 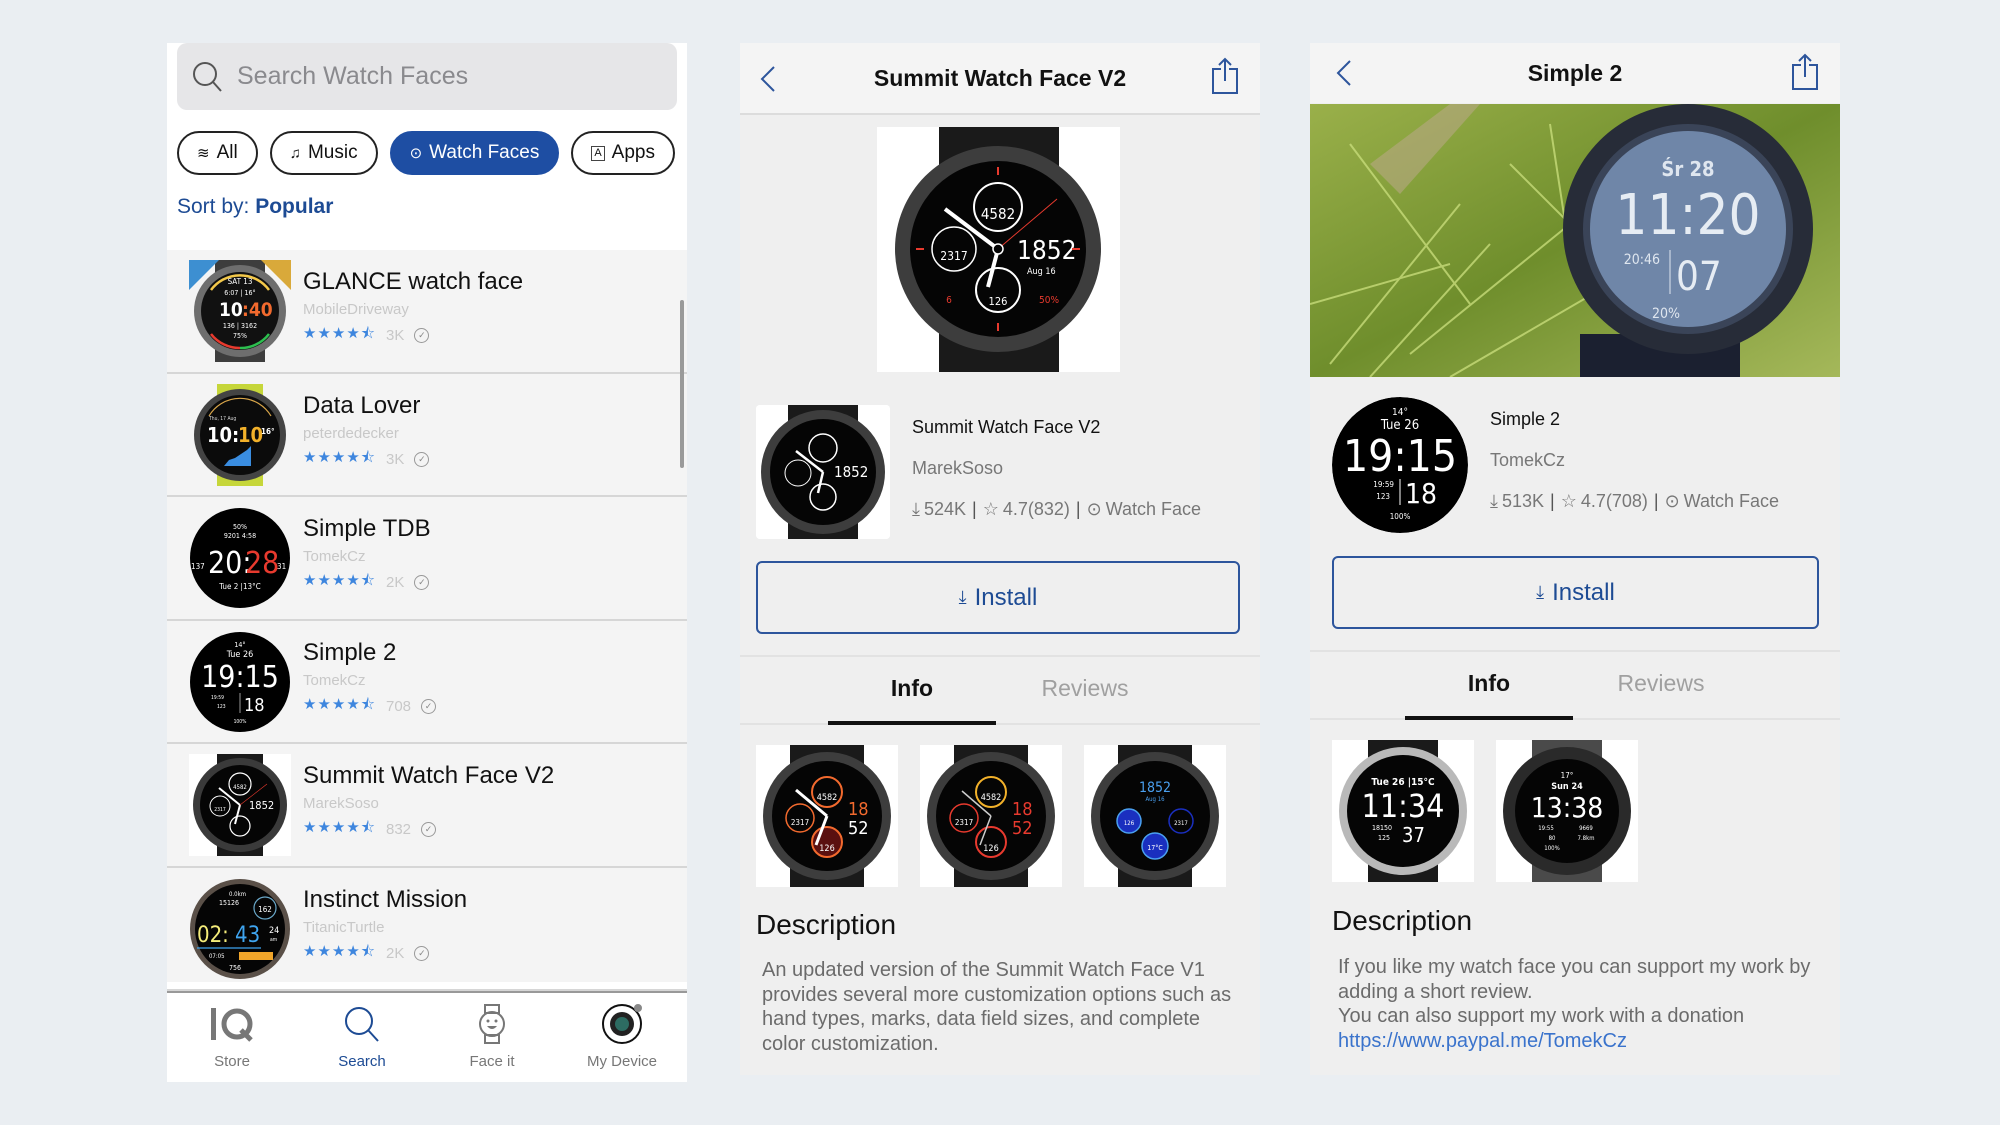 What do you see at coordinates (222, 419) in the screenshot?
I see `thumb-text: Thu, 17 Aug` at bounding box center [222, 419].